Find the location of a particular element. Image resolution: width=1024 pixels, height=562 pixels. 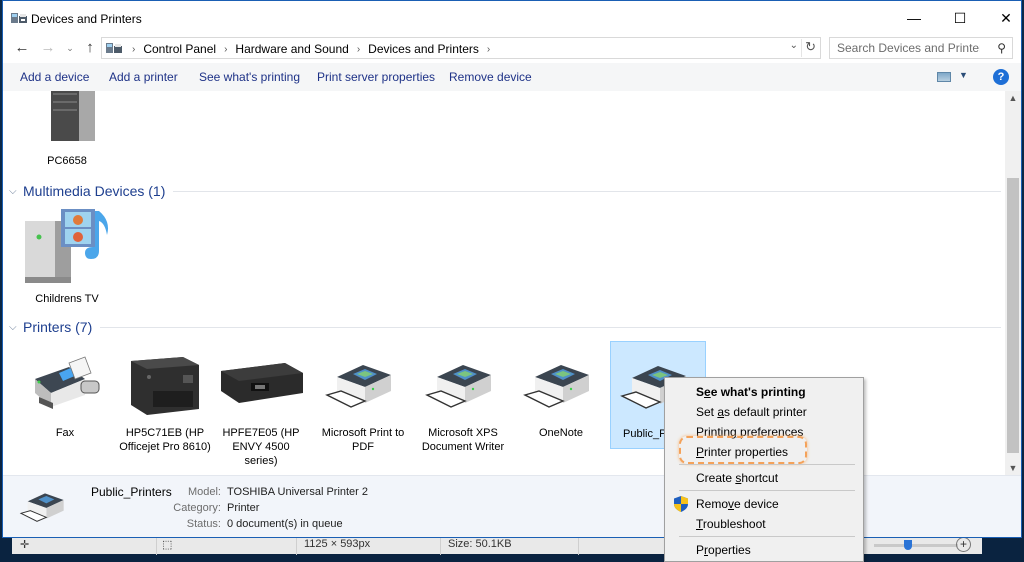

menu-item-printer-properties: Printer properties is located at coordinates (742, 452).